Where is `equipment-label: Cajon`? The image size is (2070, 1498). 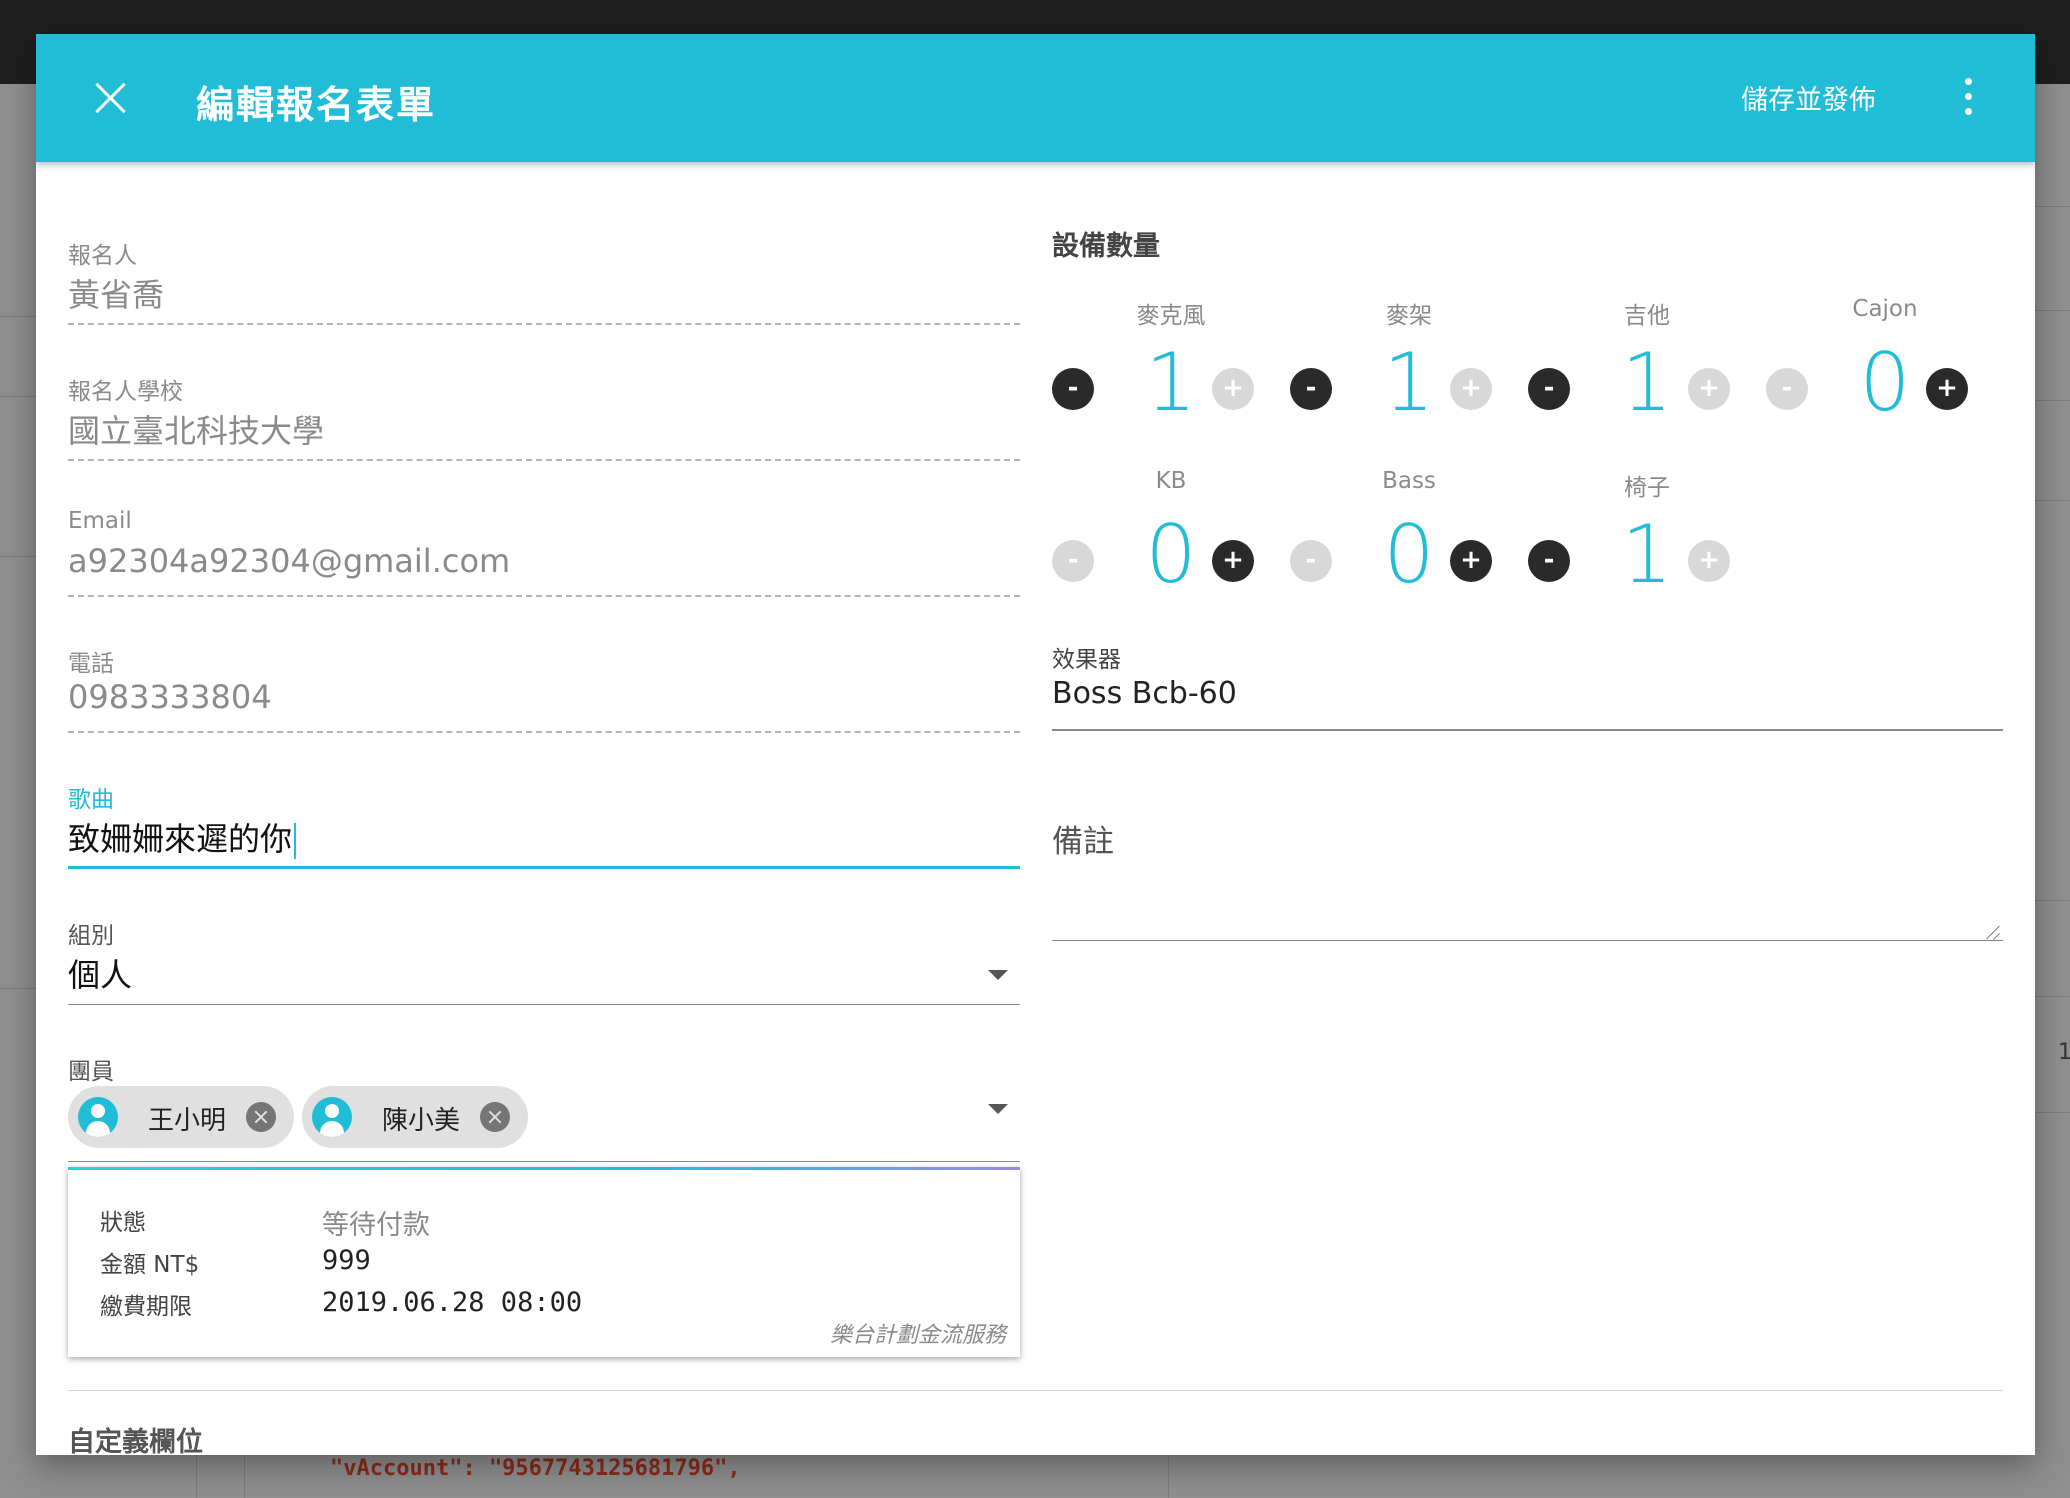
equipment-label: Cajon is located at coordinates (1885, 309).